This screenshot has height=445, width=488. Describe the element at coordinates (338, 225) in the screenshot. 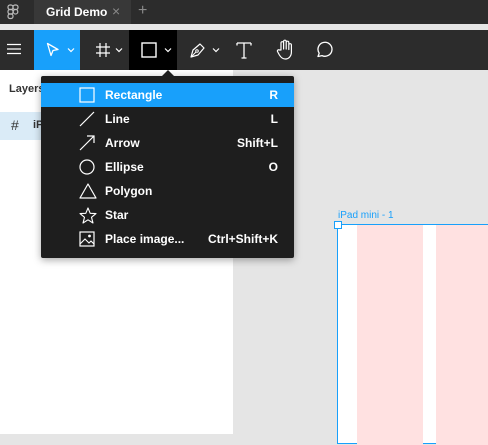

I see `resize-handle` at that location.